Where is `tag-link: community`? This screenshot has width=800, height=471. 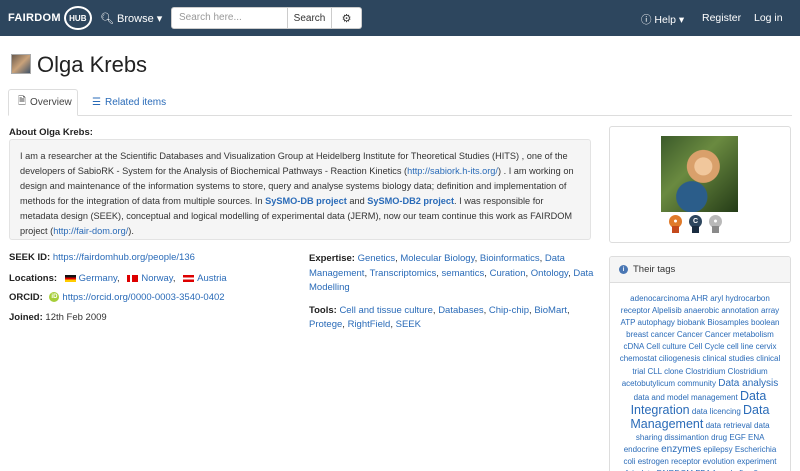 tag-link: community is located at coordinates (696, 383).